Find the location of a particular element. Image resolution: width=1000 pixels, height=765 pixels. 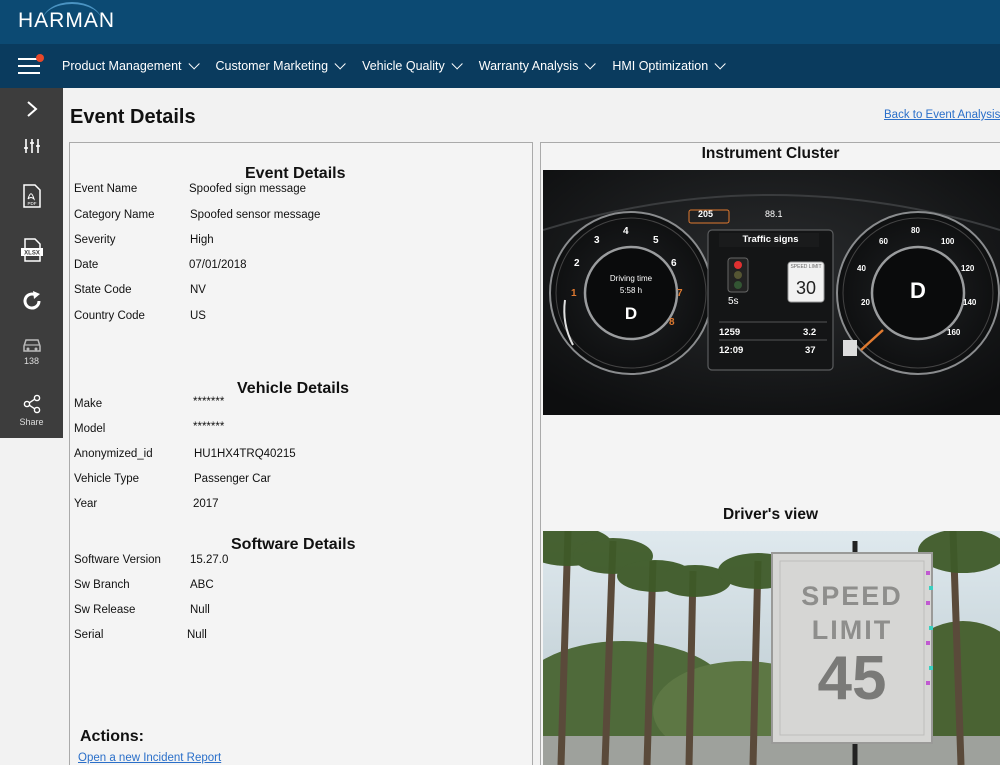

temp-readout: 88.1 is located at coordinates (774, 214).